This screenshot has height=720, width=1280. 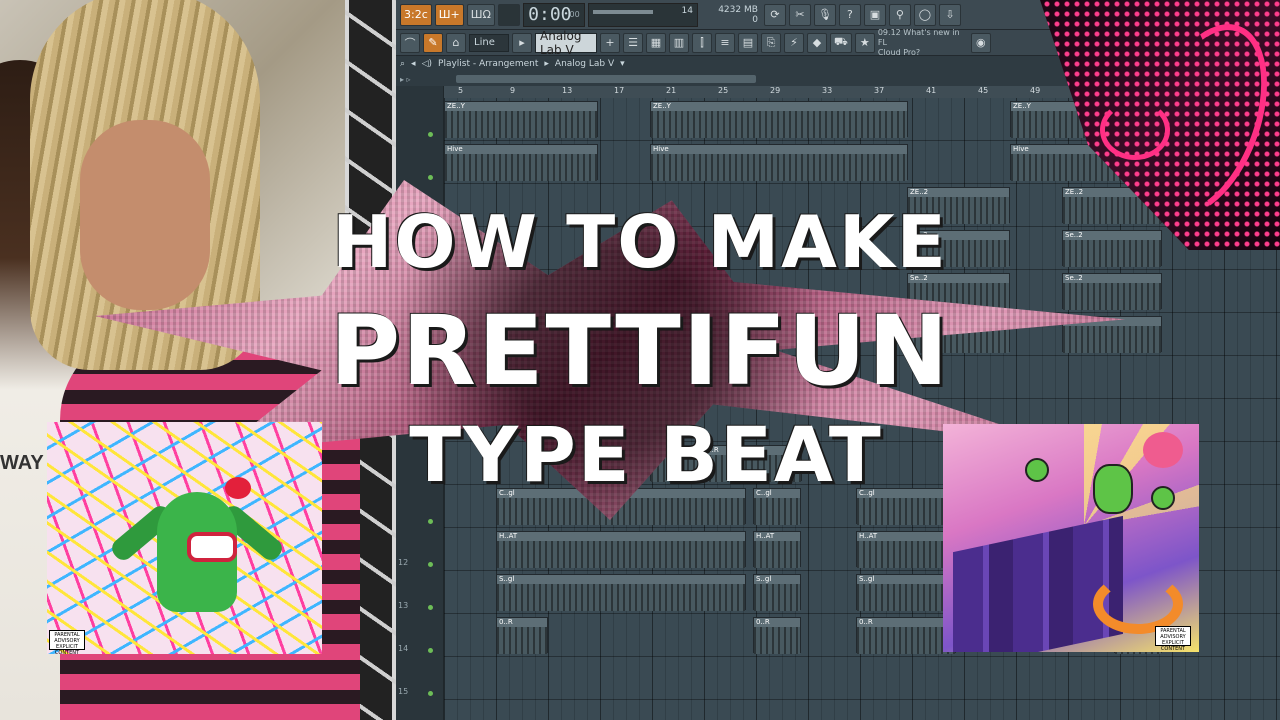 What do you see at coordinates (1163, 450) in the screenshot?
I see `heart-icon` at bounding box center [1163, 450].